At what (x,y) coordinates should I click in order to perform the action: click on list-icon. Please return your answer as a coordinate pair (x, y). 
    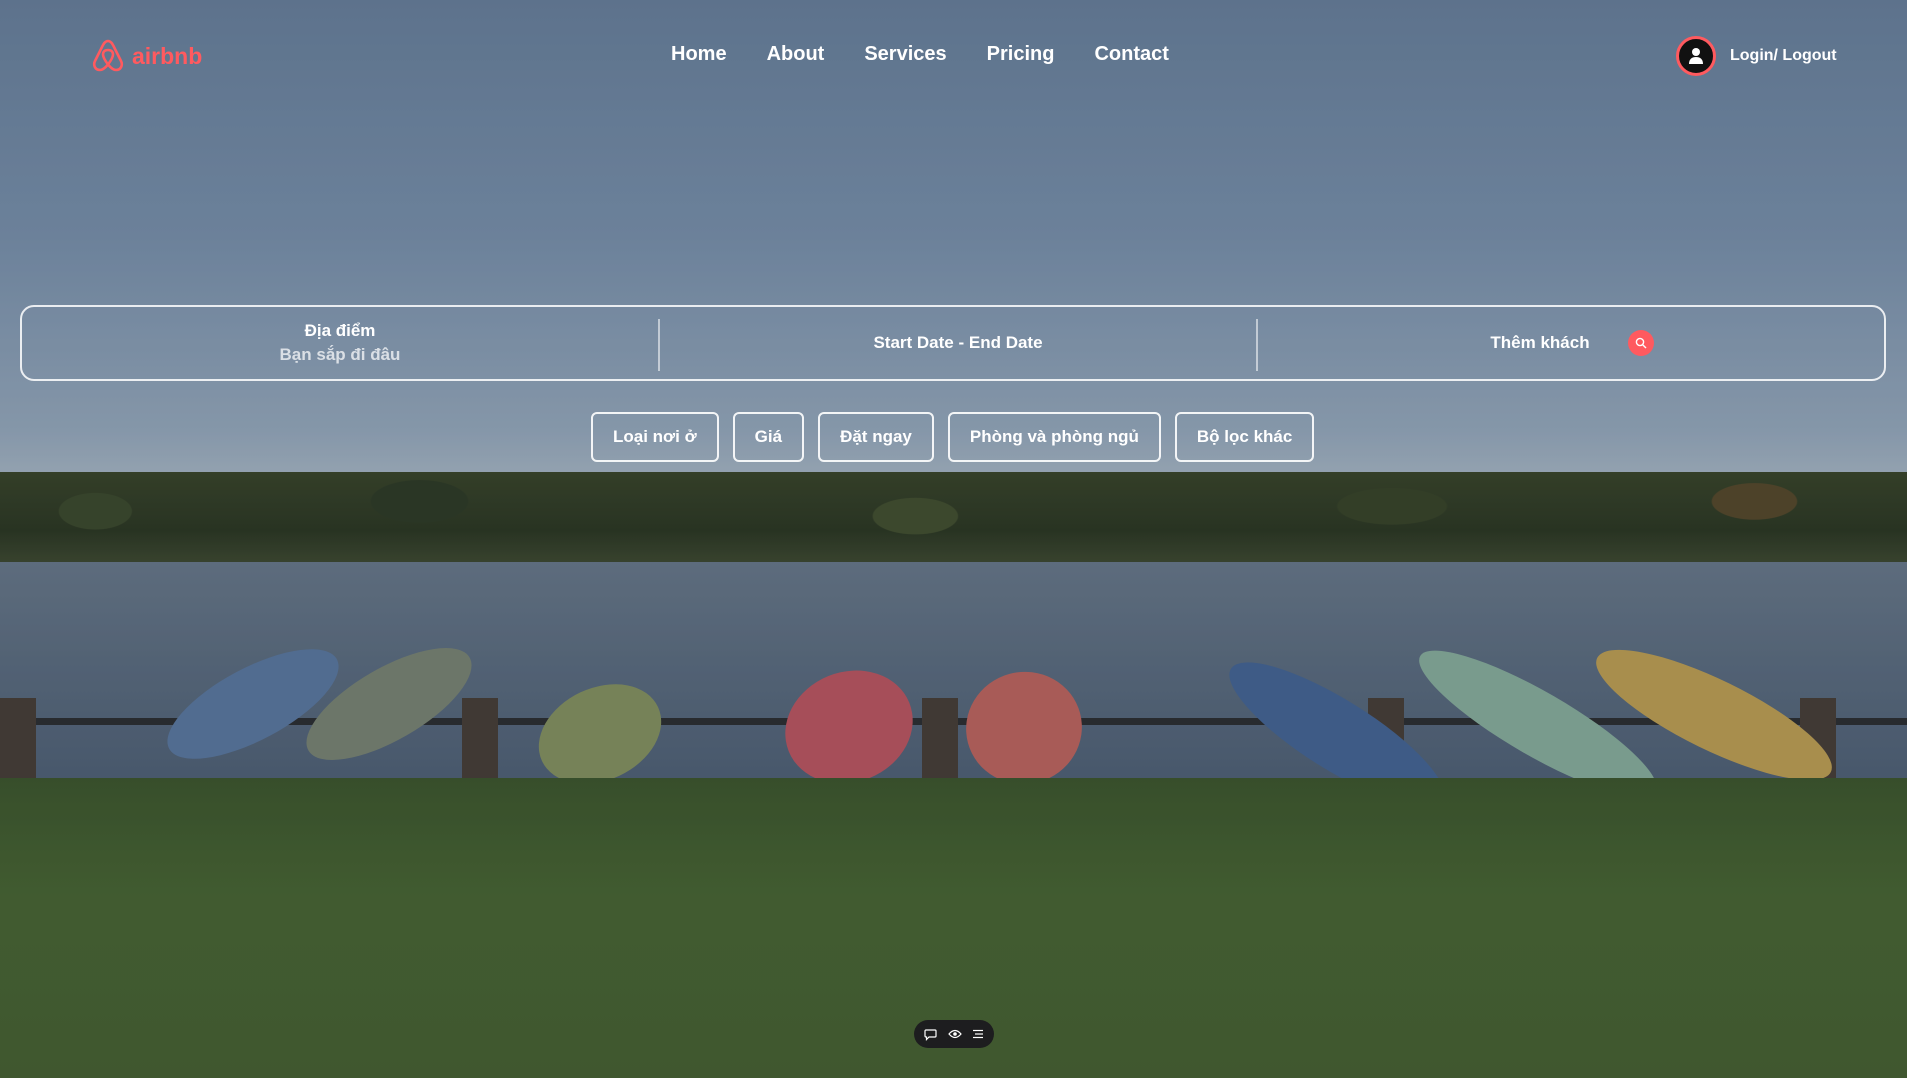
    Looking at the image, I should click on (978, 1034).